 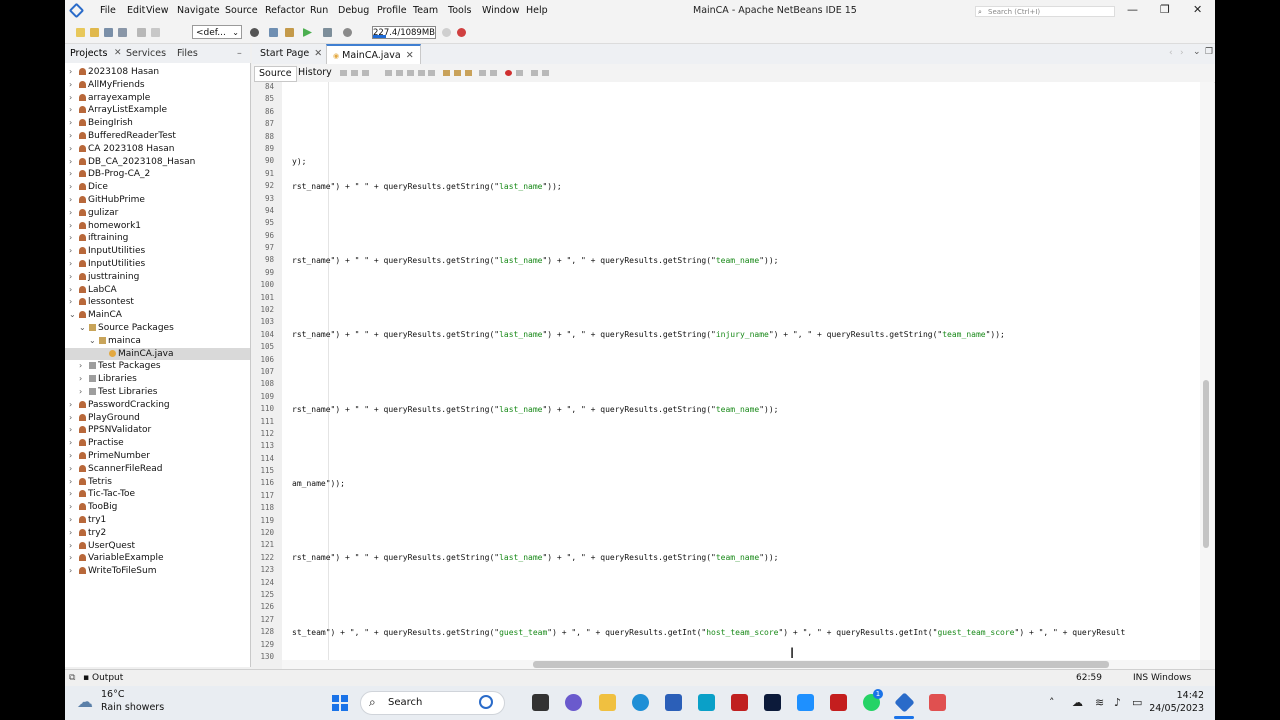 I want to click on code-line: am_name"));, so click(x=318, y=483).